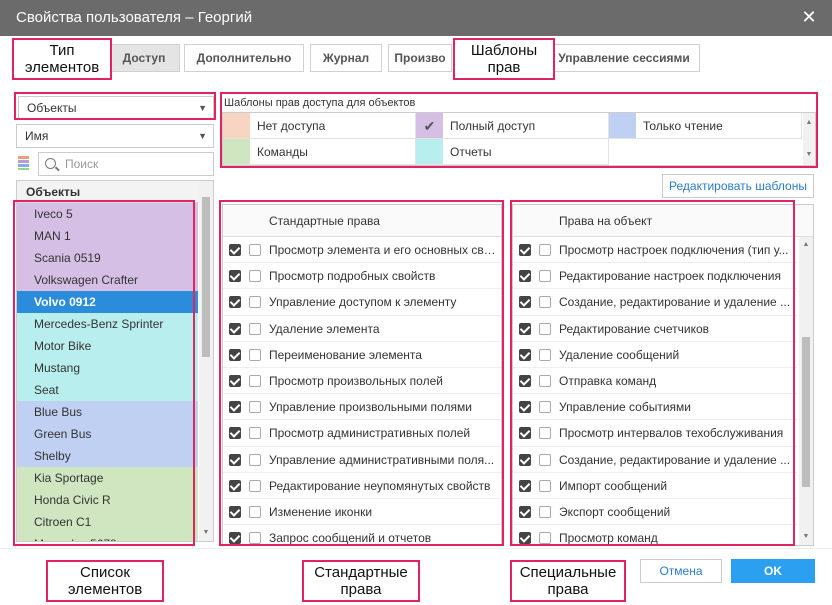  I want to click on callout-special: Специальные права, so click(568, 581).